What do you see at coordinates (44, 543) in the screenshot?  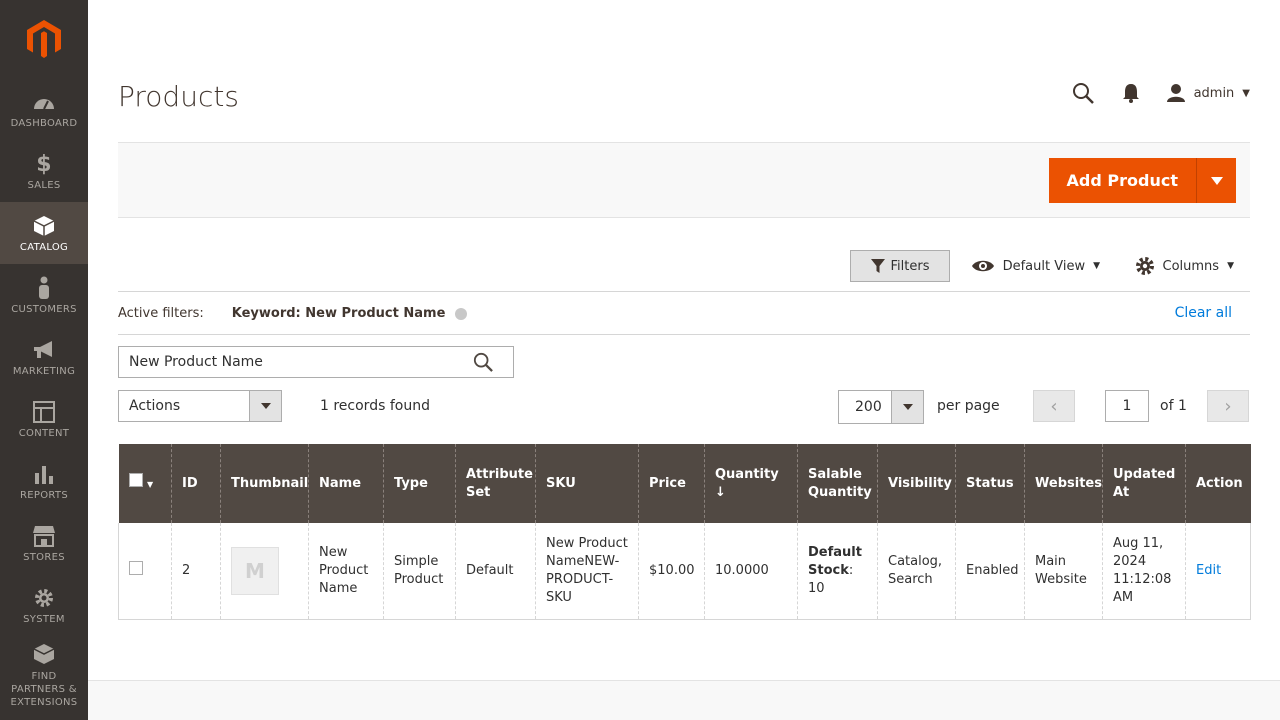 I see `nav-stores: STORES` at bounding box center [44, 543].